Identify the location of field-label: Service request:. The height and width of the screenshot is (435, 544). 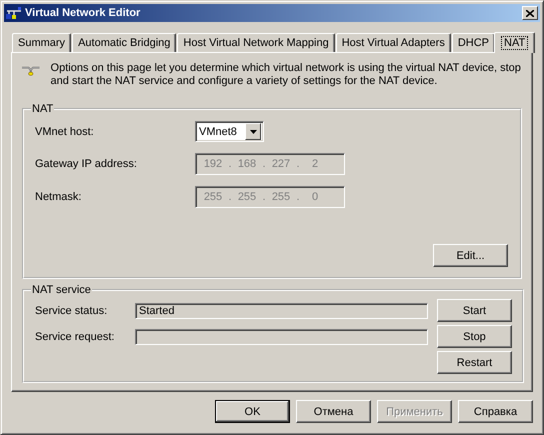
(75, 337).